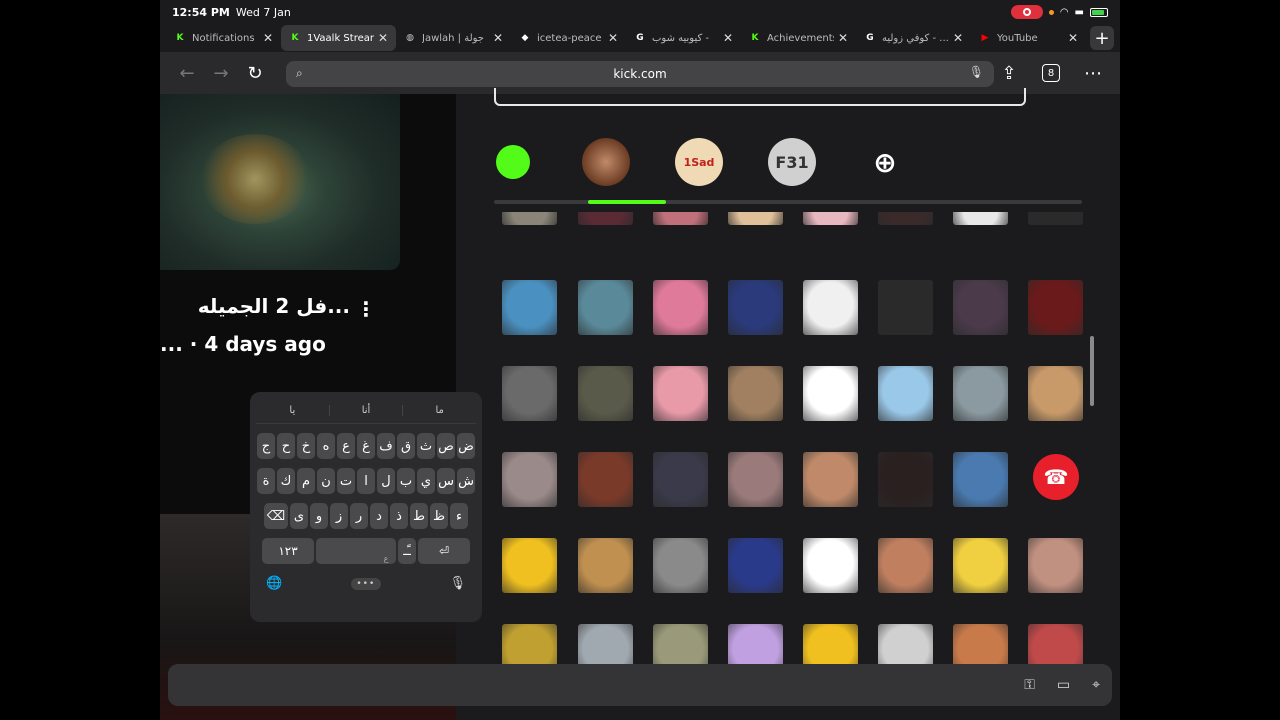  What do you see at coordinates (1096, 685) in the screenshot?
I see `location-pin-icon: ⌖` at bounding box center [1096, 685].